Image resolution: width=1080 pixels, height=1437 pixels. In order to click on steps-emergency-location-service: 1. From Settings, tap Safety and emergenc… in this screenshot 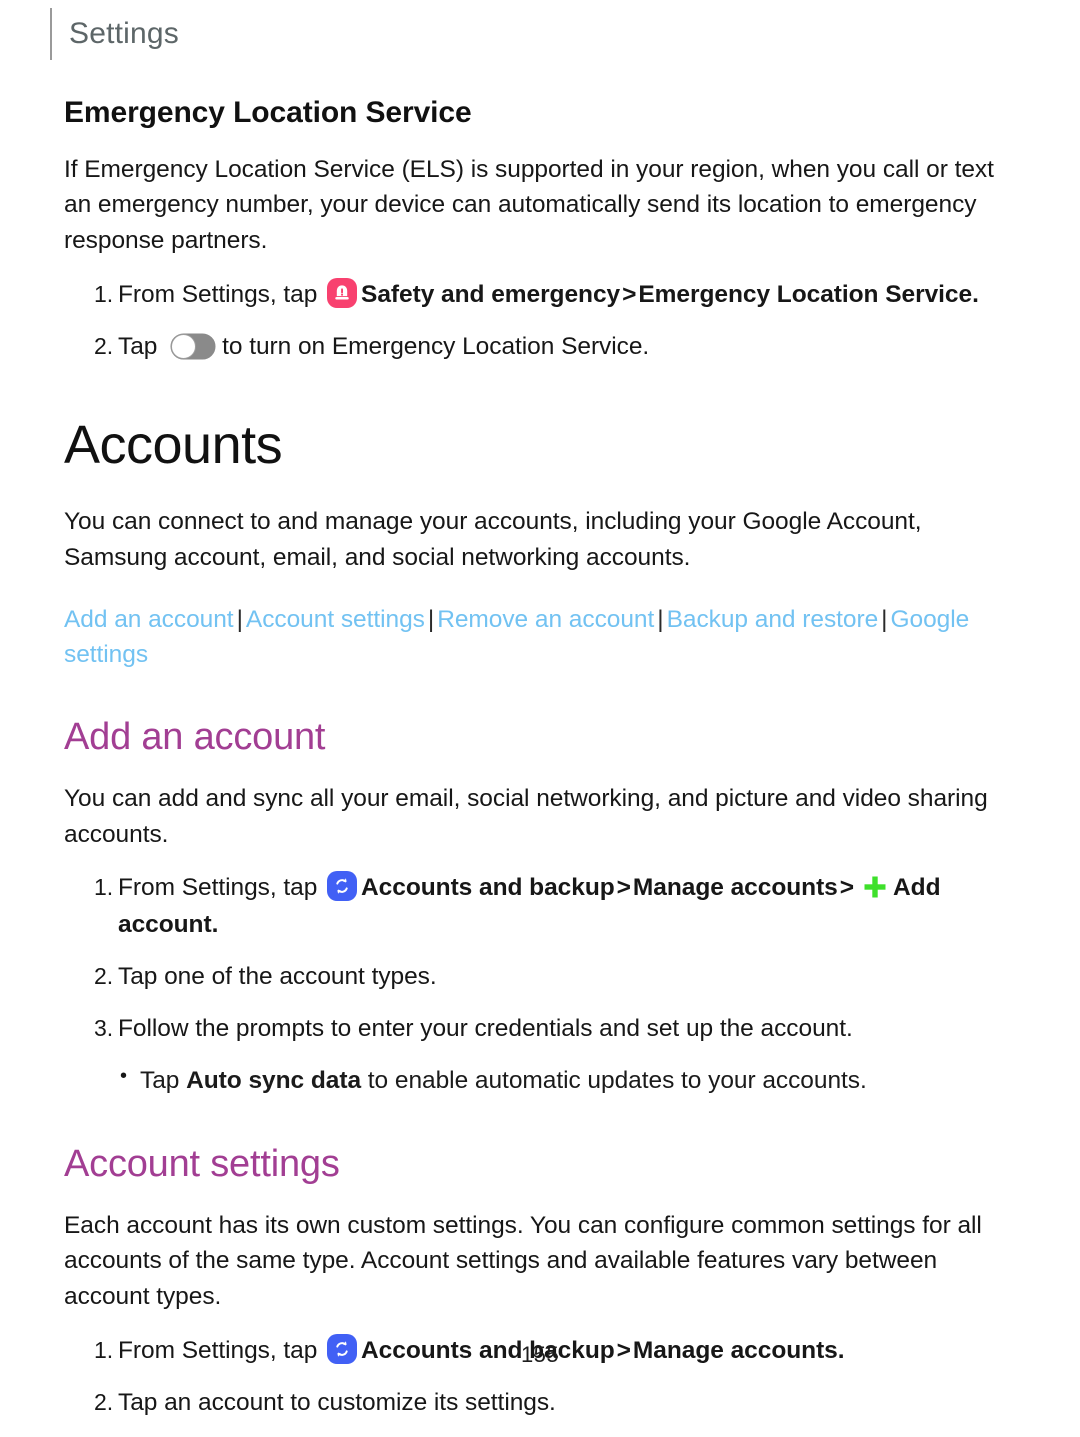, I will do `click(540, 321)`.